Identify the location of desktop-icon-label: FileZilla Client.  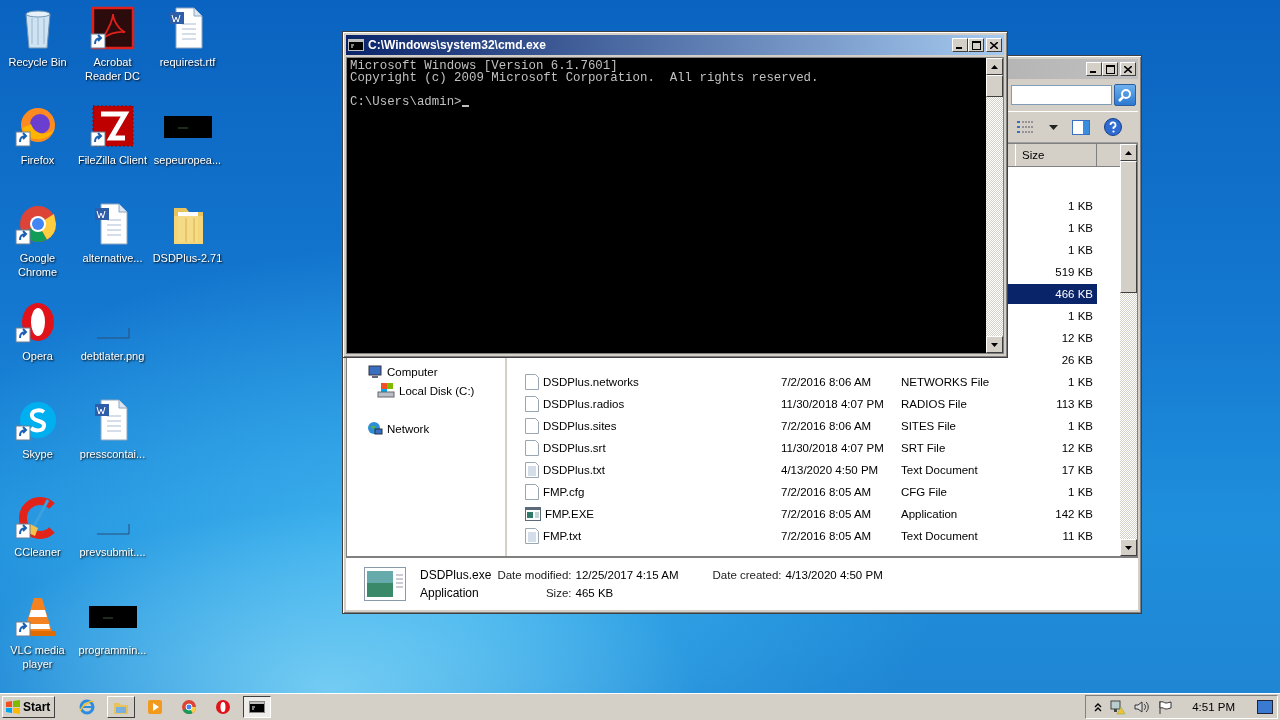
(112, 160).